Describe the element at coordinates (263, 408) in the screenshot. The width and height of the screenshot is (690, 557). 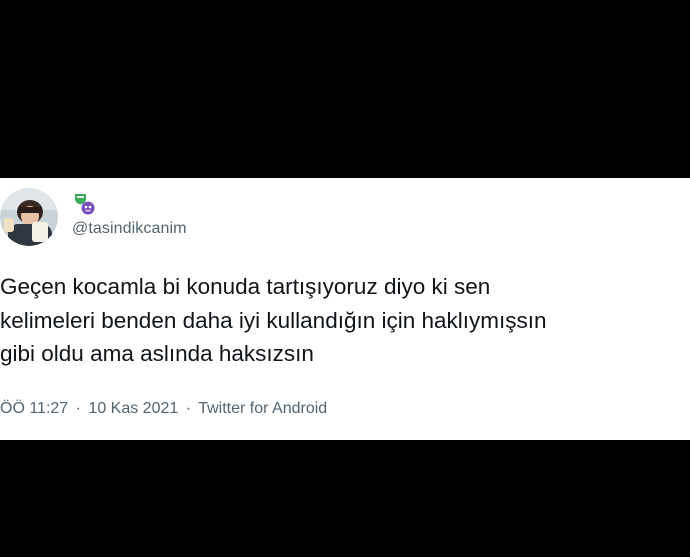
I see `tweet-source: Twitter for Android` at that location.